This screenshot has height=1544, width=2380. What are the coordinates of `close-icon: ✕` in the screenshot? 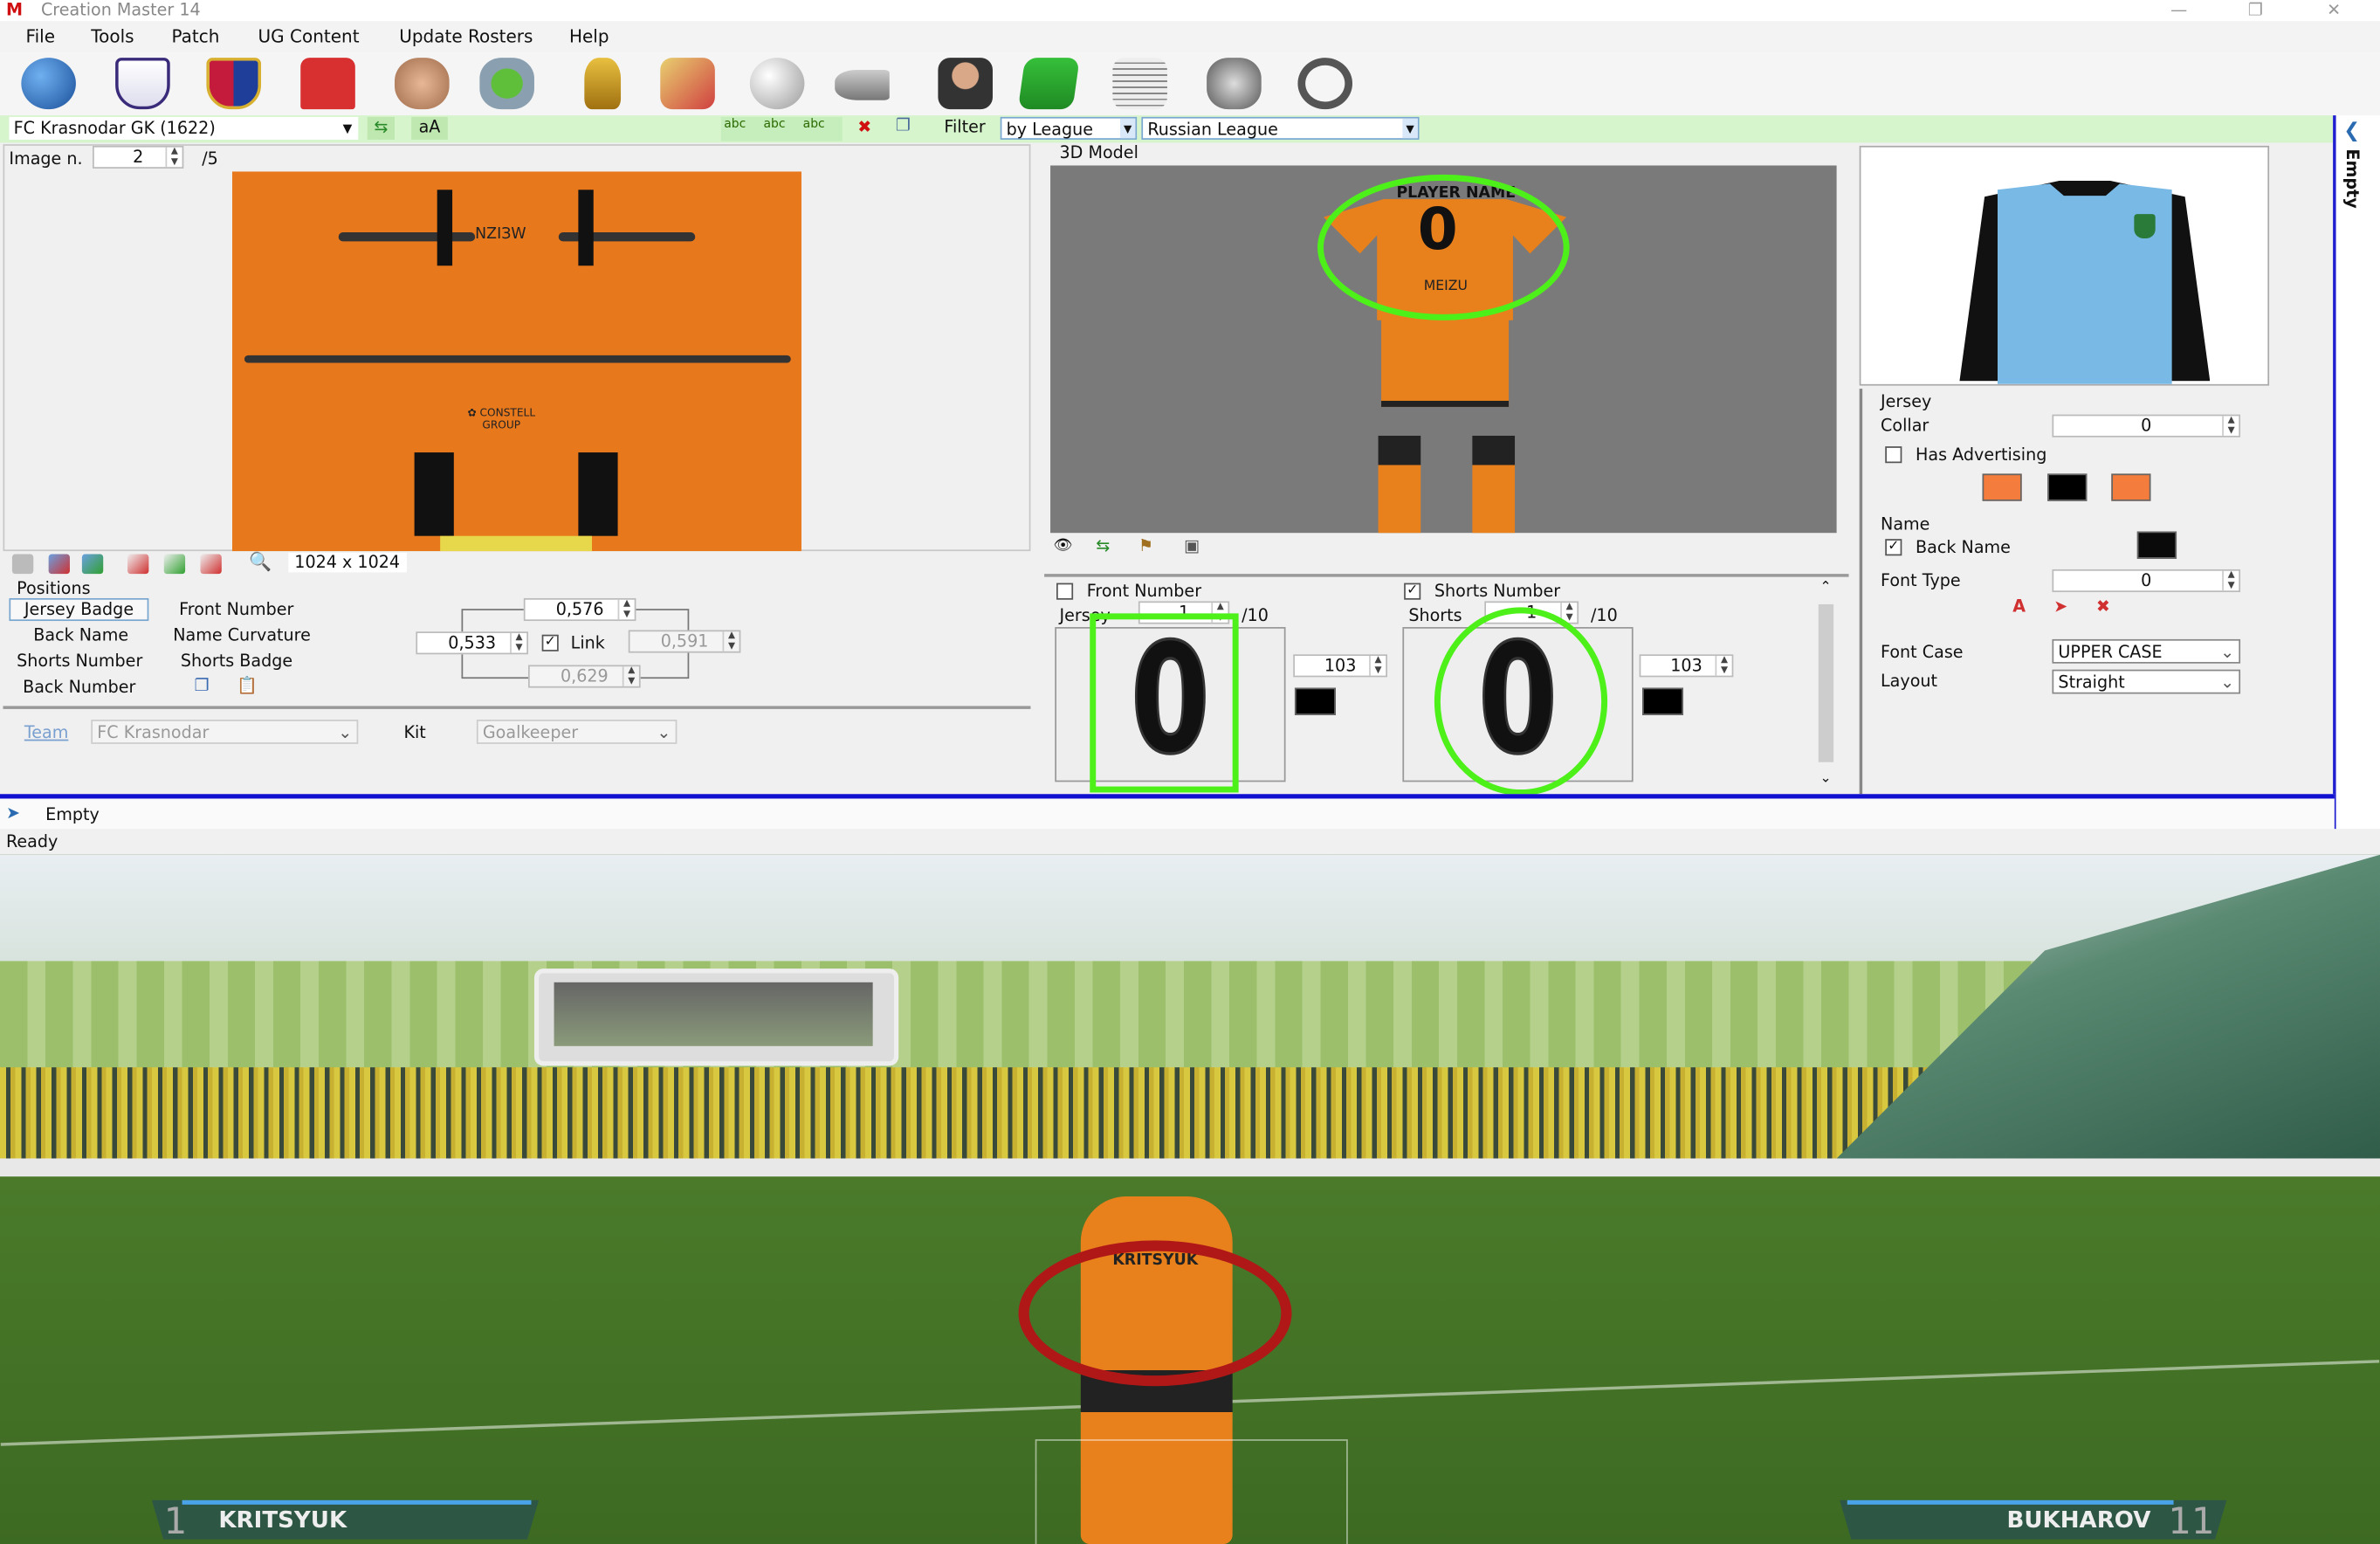 It's located at (2334, 10).